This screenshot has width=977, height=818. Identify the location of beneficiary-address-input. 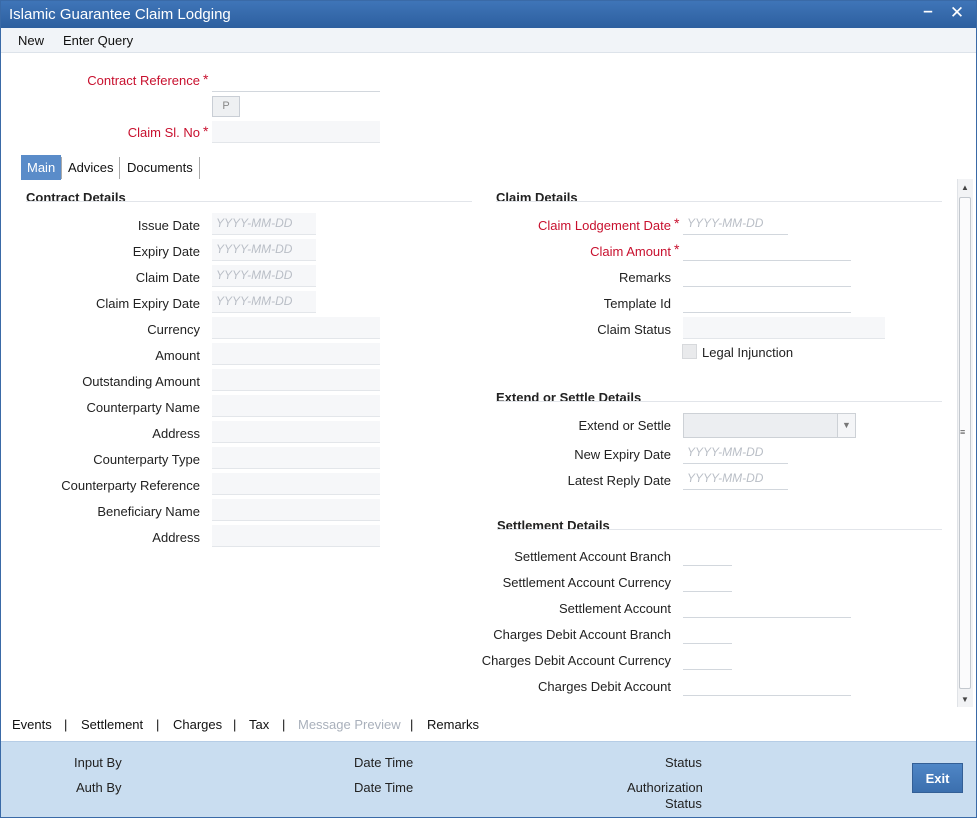
(296, 536).